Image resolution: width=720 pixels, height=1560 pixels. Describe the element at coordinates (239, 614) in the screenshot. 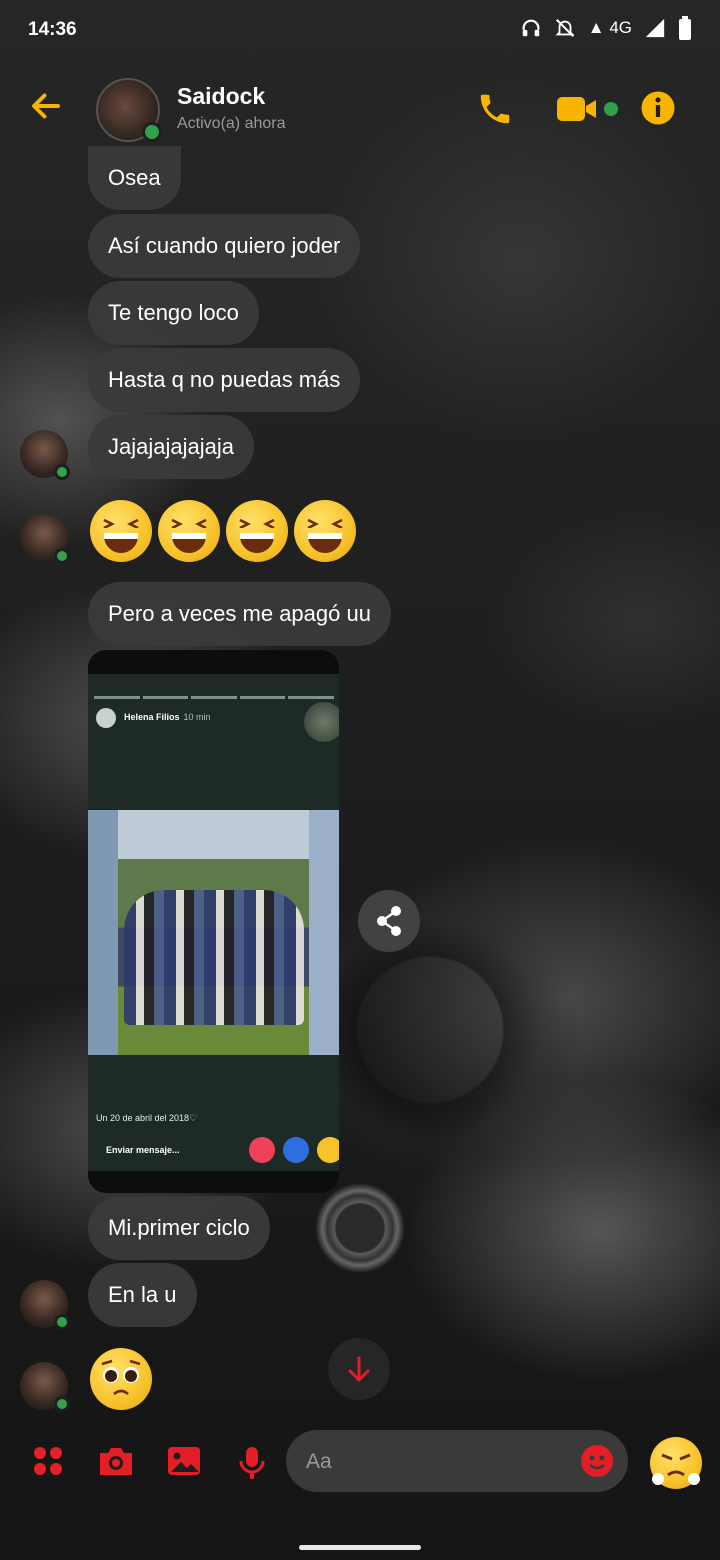

I see `message-bubble: Pero a veces me apagó uu` at that location.